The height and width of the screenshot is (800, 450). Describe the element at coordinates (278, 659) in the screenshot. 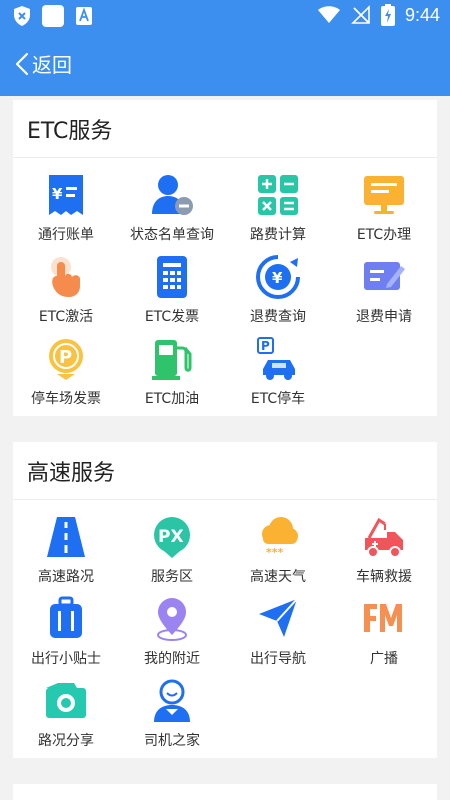

I see `grid-item-label: 出行导航` at that location.